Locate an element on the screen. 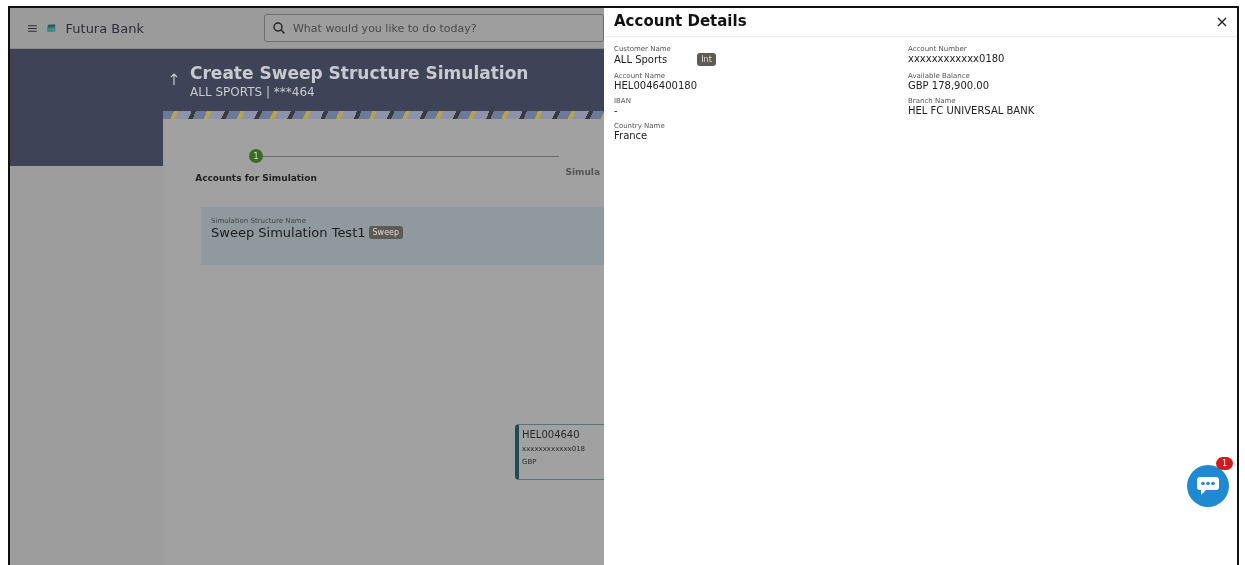 The image size is (1245, 565). field-value: xxxxxxxxxxxx0180 is located at coordinates (956, 58).